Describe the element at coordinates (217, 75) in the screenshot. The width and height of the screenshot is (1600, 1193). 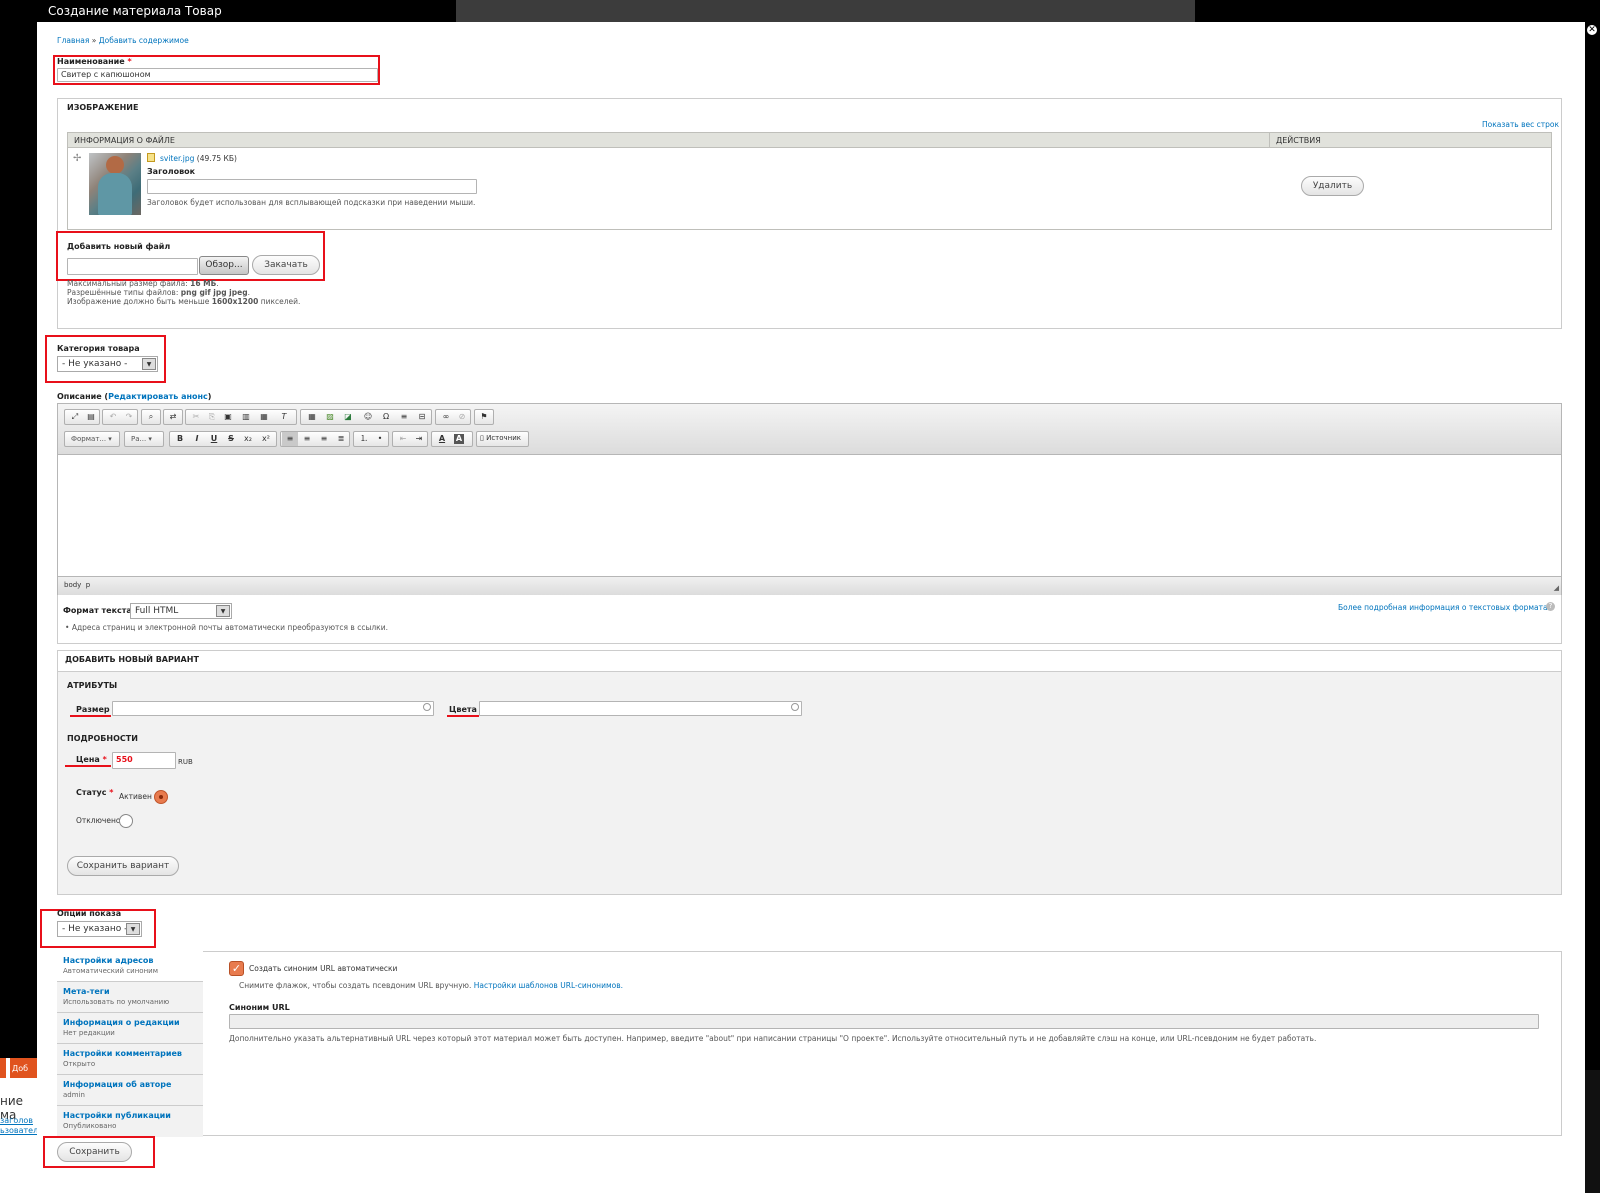
I see `name-input: Свитер с капюшоном` at that location.